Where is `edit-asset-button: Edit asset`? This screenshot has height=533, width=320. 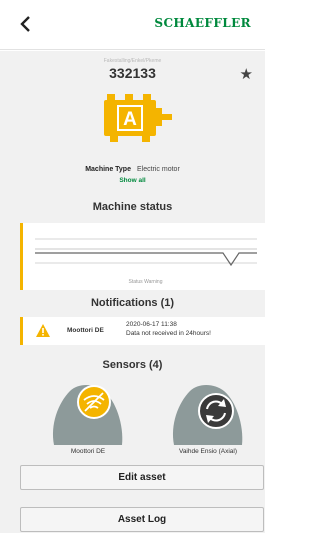 edit-asset-button: Edit asset is located at coordinates (142, 477).